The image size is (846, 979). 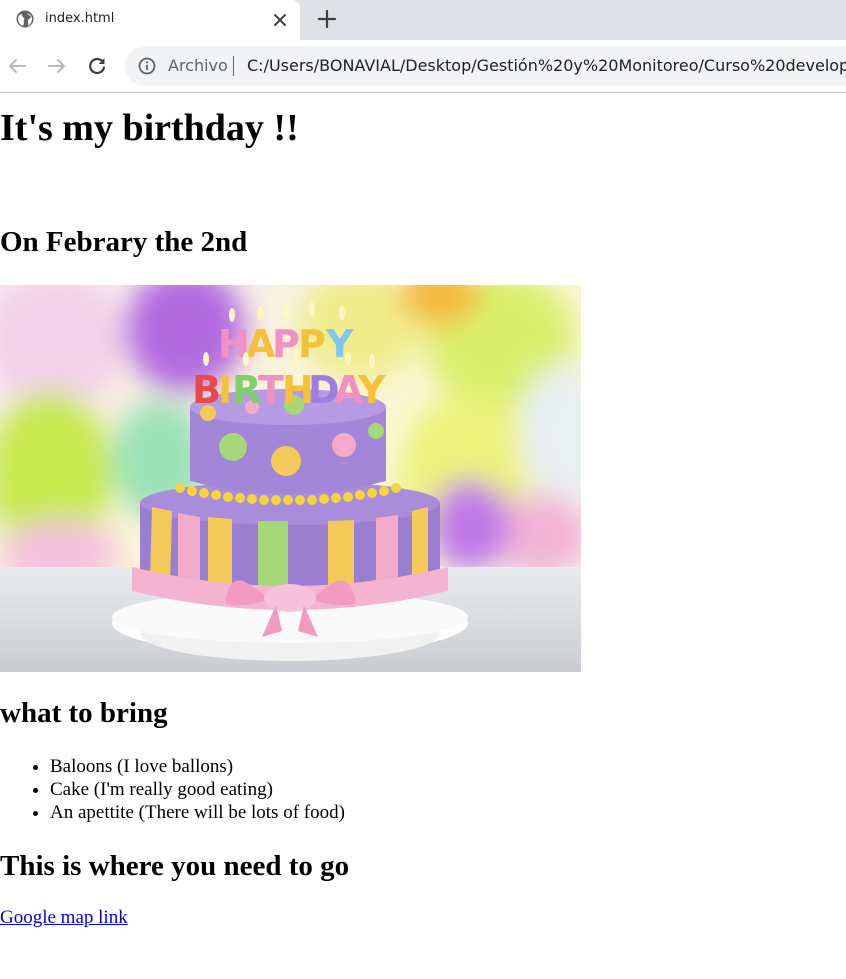 What do you see at coordinates (198, 65) in the screenshot?
I see `security-label: Archivo` at bounding box center [198, 65].